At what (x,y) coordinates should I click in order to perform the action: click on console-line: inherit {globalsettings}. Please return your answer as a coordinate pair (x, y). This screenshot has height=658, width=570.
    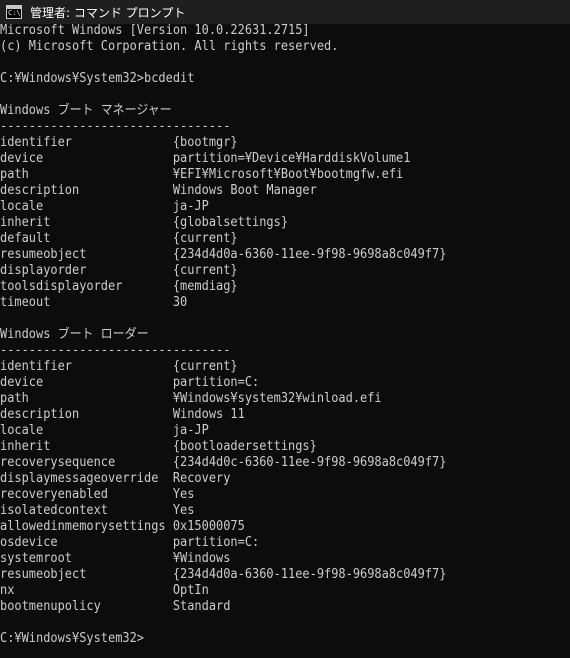
    Looking at the image, I should click on (144, 222).